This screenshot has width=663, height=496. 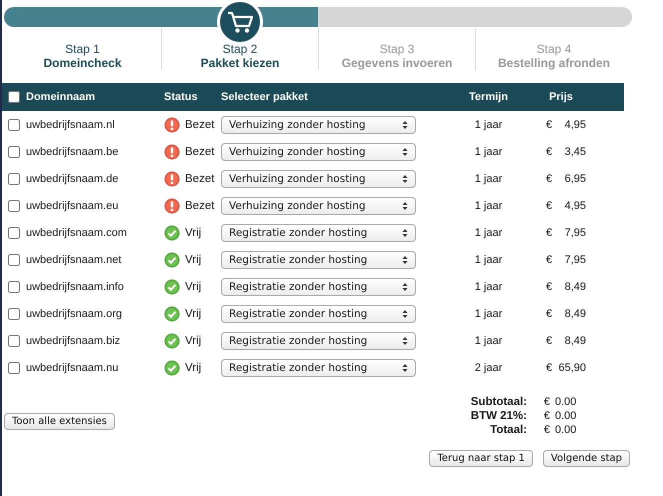 What do you see at coordinates (264, 97) in the screenshot?
I see `column-header: Selecteer pakket` at bounding box center [264, 97].